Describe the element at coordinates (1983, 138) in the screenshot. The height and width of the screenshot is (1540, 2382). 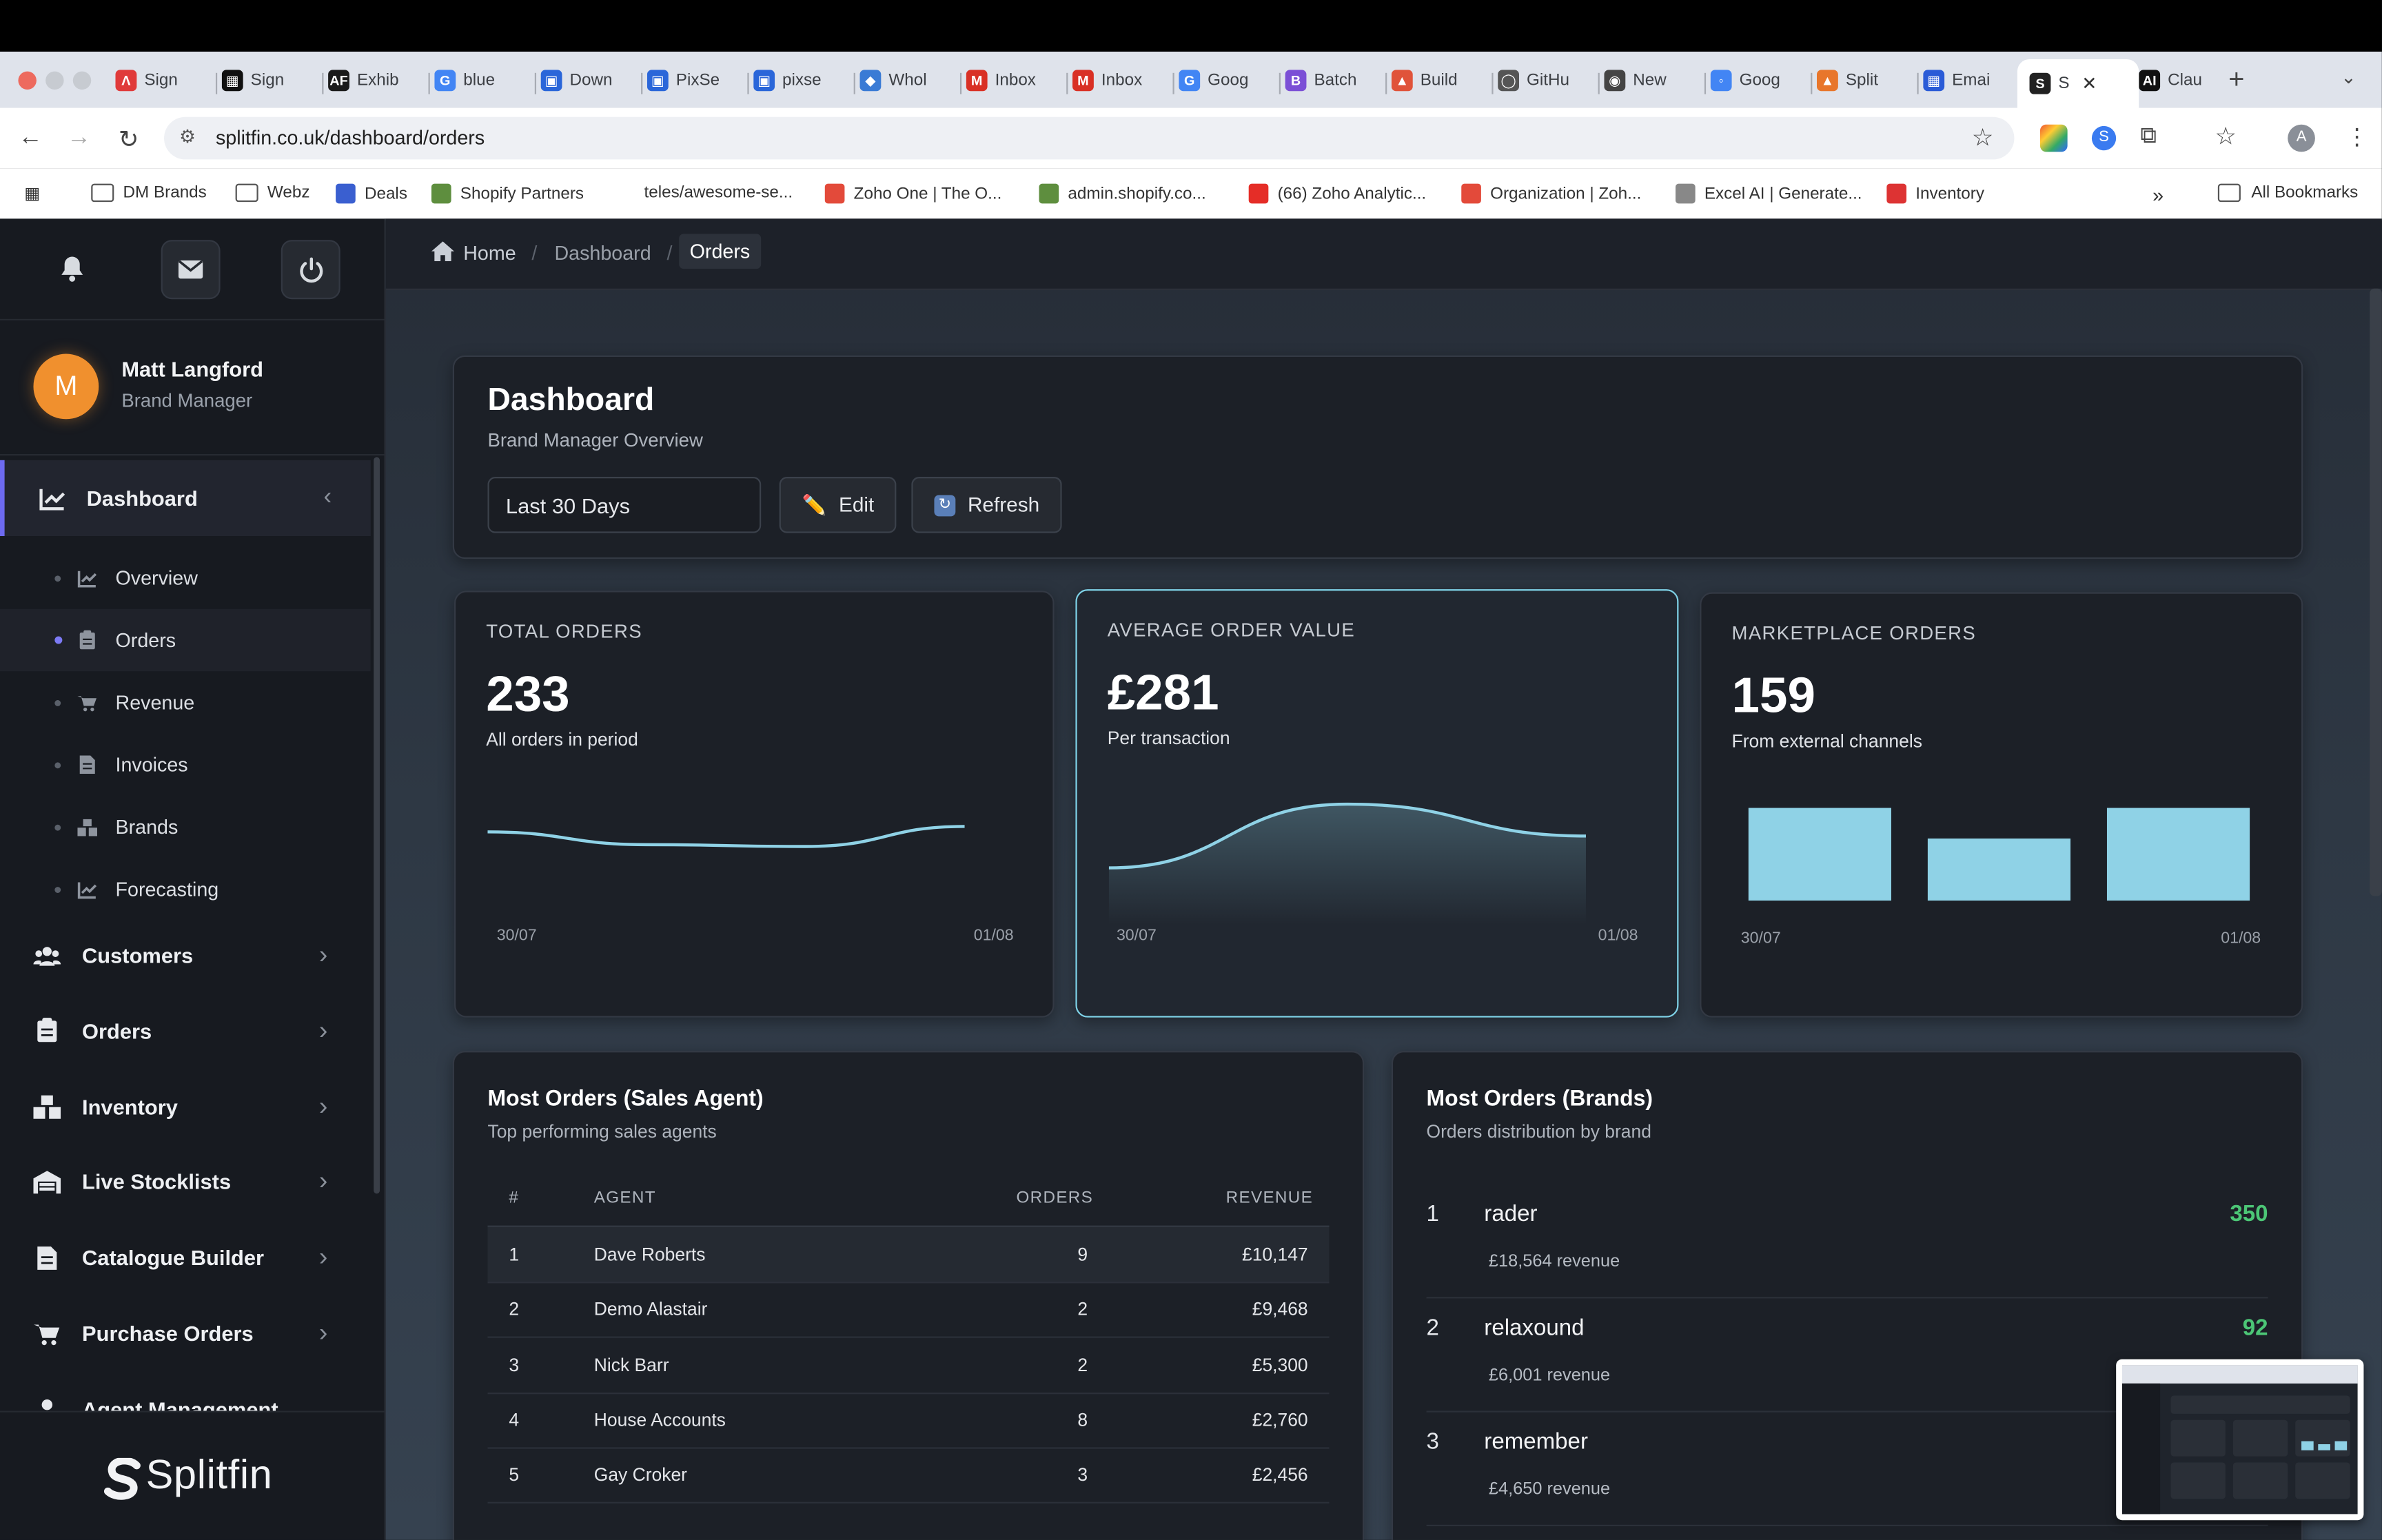
I see `bookmark-star-icon: ☆` at that location.